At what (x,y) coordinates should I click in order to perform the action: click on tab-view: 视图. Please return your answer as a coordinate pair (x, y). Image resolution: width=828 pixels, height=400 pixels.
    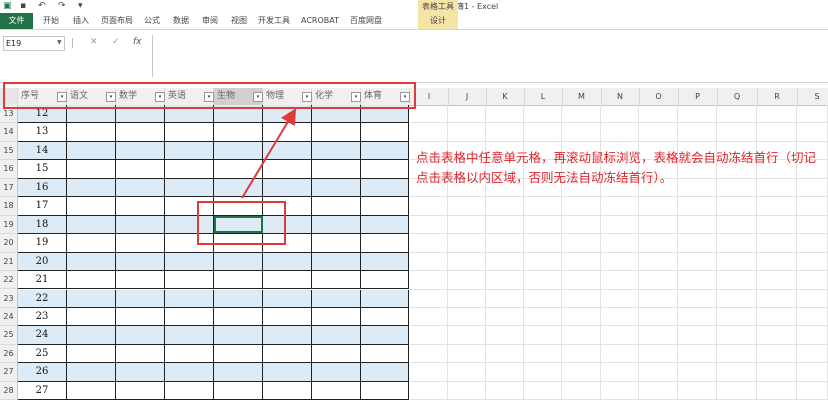
    Looking at the image, I should click on (239, 21).